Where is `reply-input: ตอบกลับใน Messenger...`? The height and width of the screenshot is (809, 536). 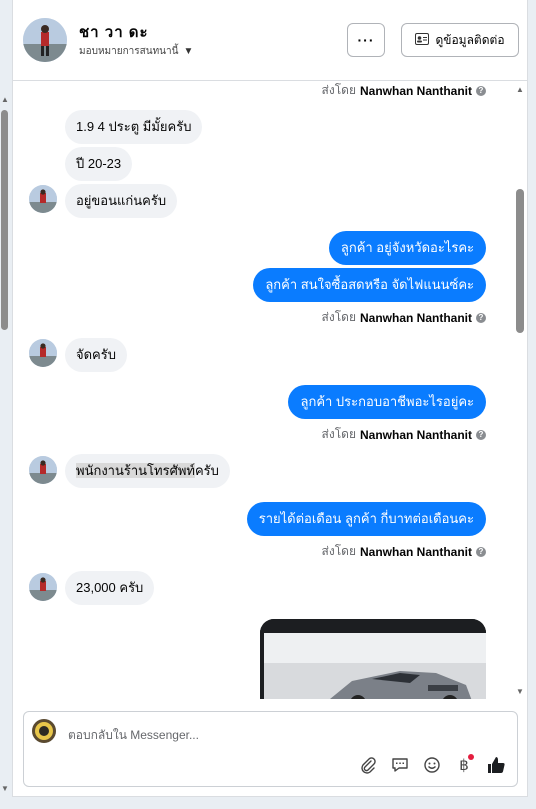 reply-input: ตอบกลับใน Messenger... is located at coordinates (133, 735).